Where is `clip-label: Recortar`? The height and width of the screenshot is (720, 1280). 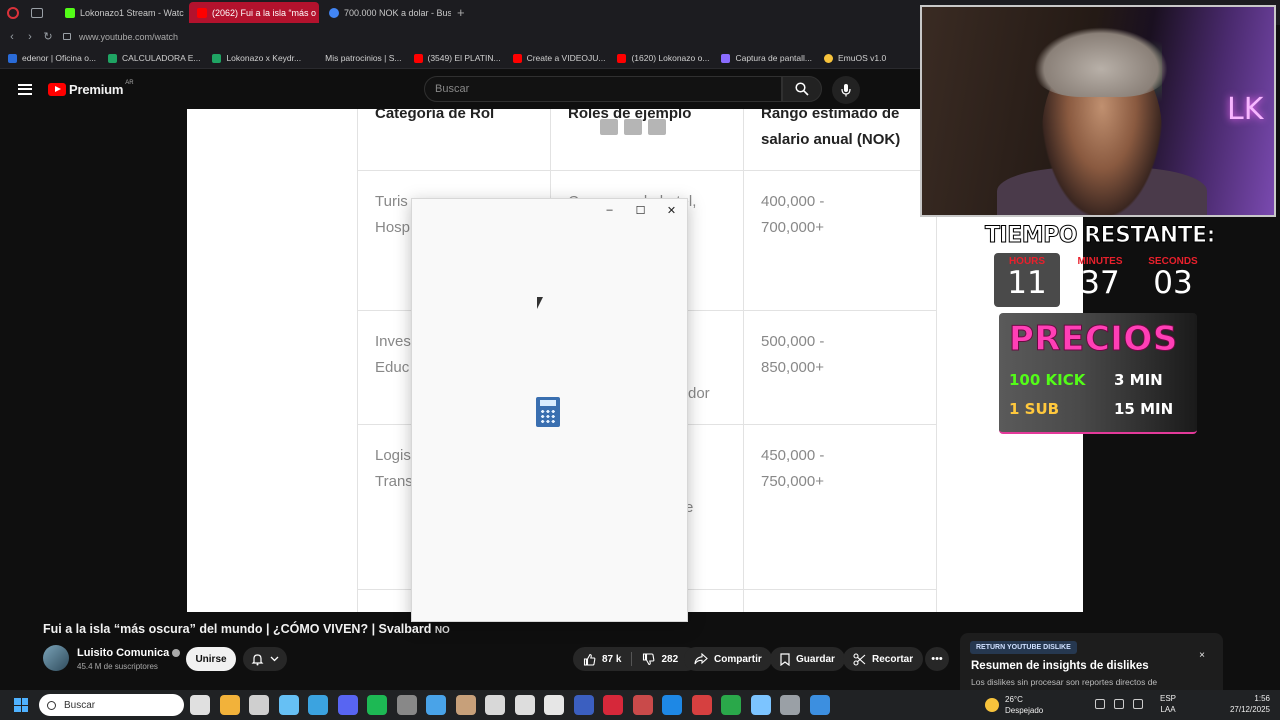
clip-label: Recortar is located at coordinates (893, 659).